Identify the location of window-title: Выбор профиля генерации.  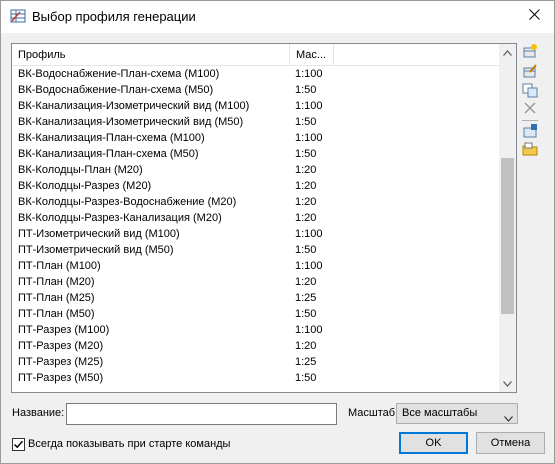
(114, 16).